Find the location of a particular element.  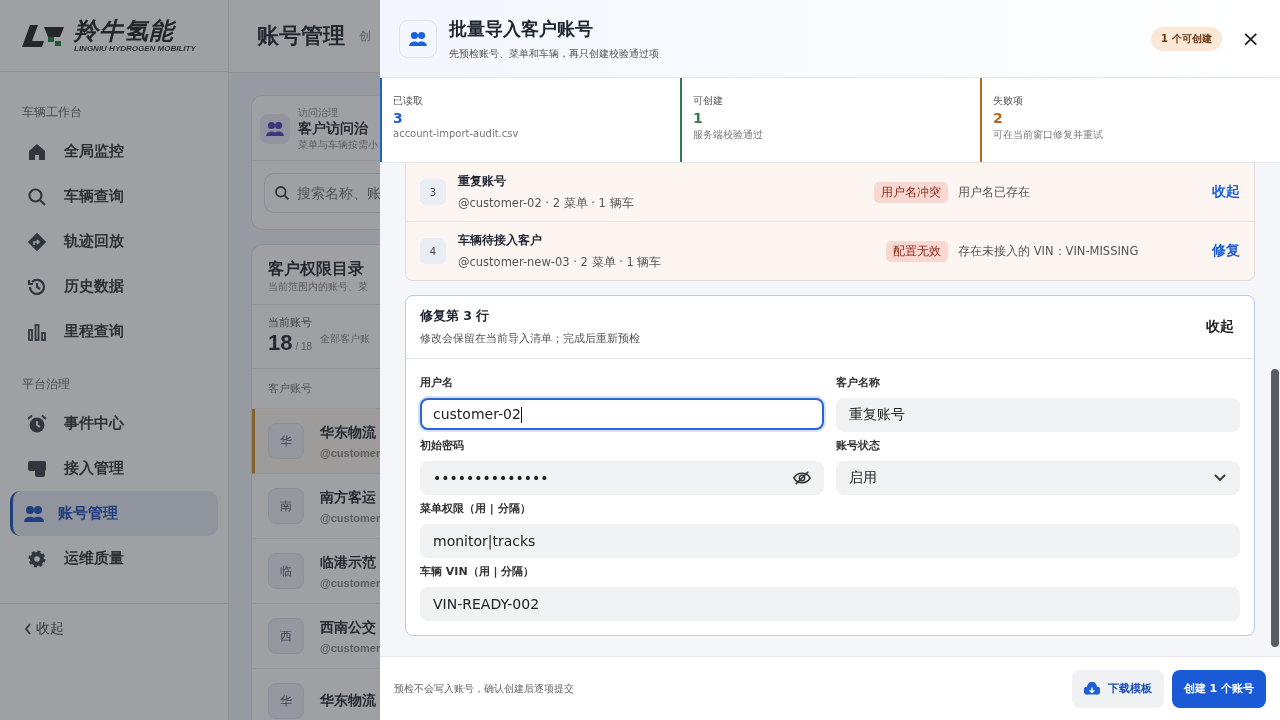

input-field: 重复账号 is located at coordinates (1038, 415).